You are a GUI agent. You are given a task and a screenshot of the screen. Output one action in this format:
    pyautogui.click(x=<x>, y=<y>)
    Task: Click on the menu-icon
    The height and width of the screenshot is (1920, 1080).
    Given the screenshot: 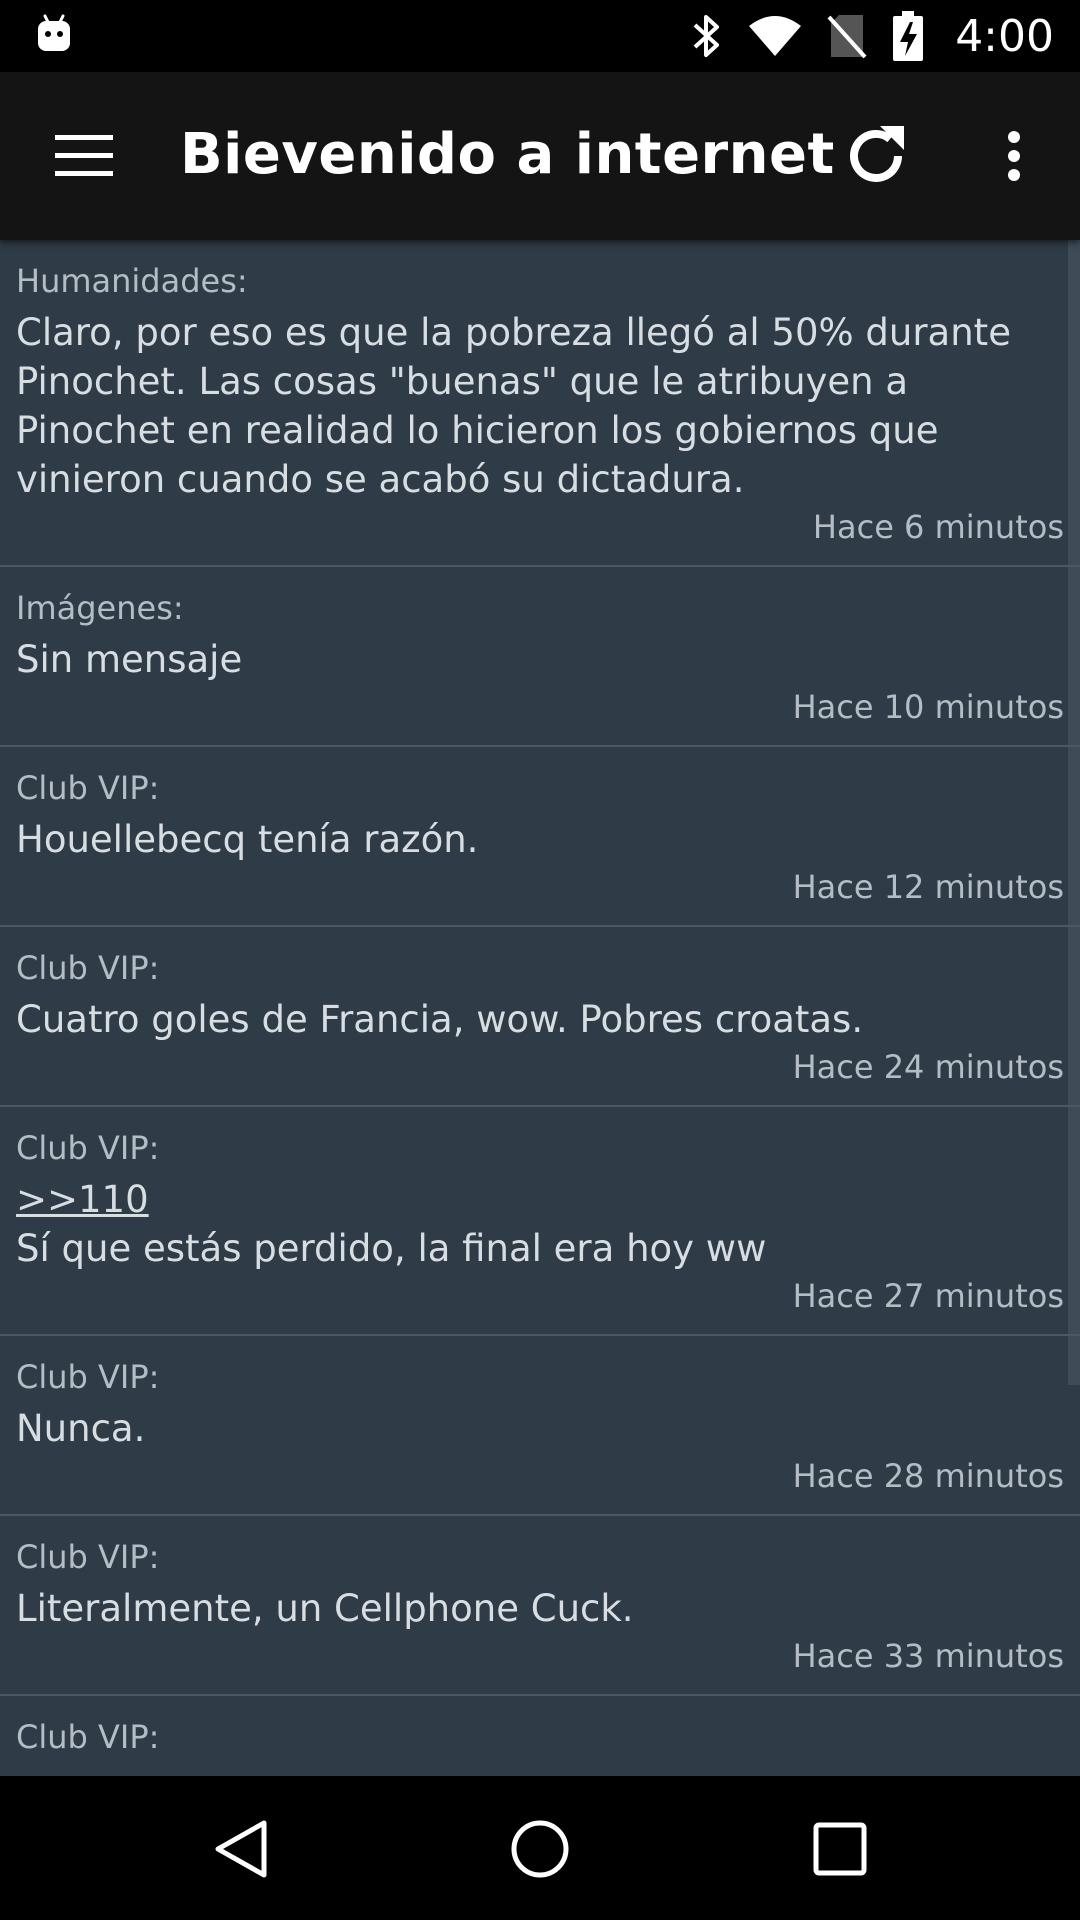 What is the action you would take?
    pyautogui.click(x=84, y=155)
    